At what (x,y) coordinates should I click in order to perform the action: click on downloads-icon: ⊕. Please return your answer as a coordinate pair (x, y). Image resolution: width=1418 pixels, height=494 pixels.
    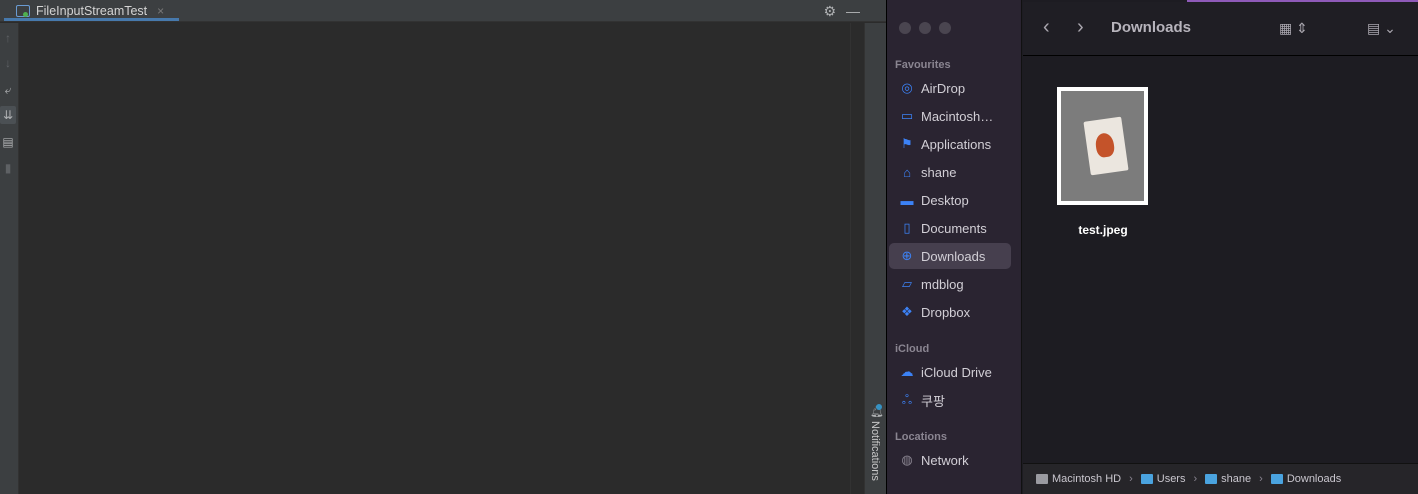
    Looking at the image, I should click on (907, 255).